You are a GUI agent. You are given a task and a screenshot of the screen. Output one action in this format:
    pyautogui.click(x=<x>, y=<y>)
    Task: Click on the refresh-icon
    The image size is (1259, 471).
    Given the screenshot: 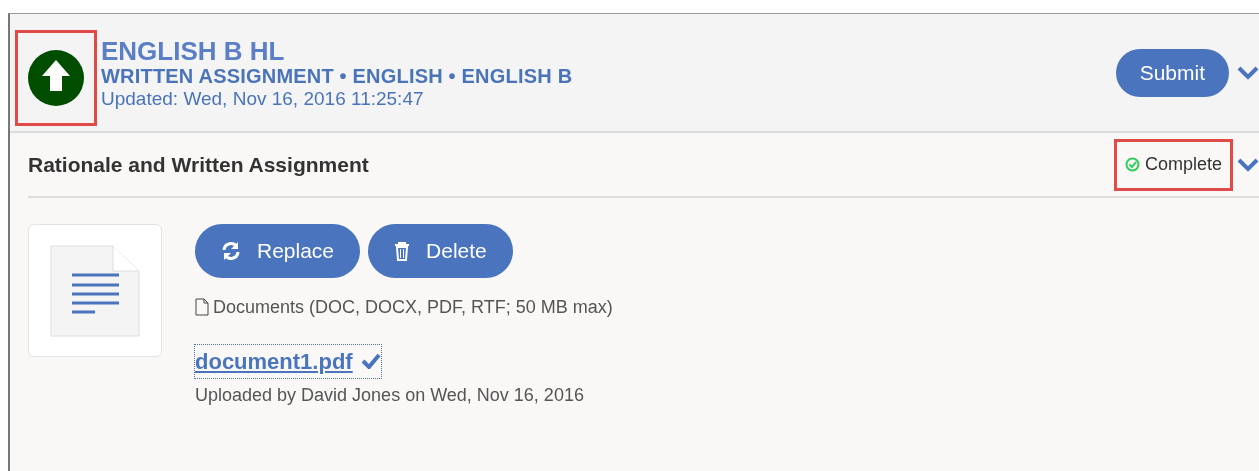 What is the action you would take?
    pyautogui.click(x=231, y=250)
    